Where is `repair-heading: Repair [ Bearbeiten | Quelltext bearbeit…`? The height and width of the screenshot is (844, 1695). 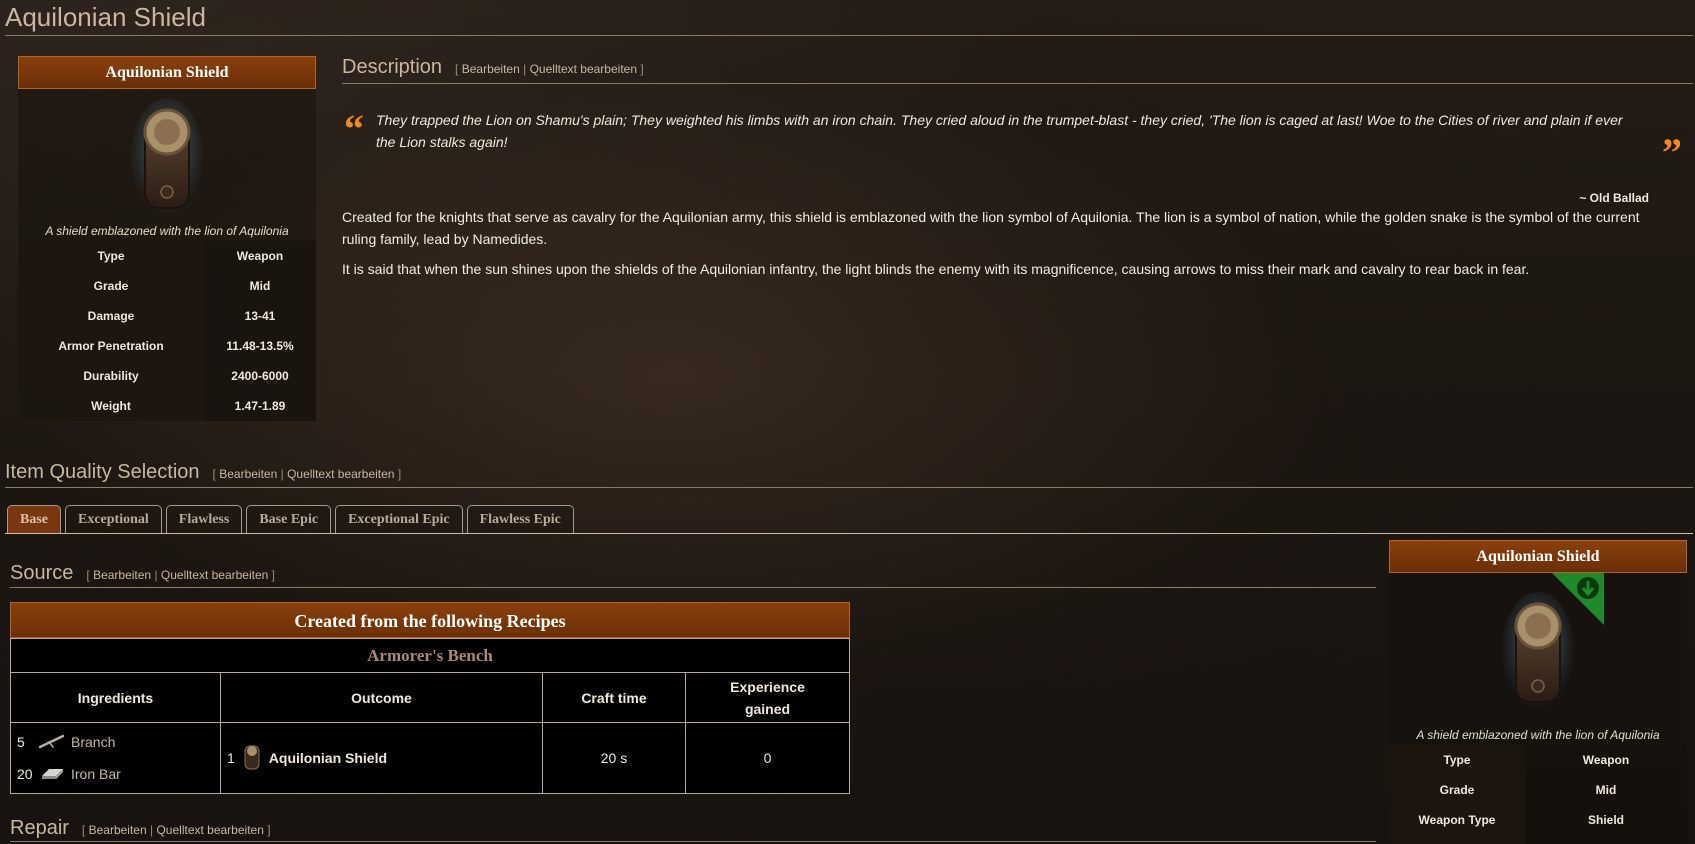
repair-heading: Repair [ Bearbeiten | Quelltext bearbeit… is located at coordinates (140, 828).